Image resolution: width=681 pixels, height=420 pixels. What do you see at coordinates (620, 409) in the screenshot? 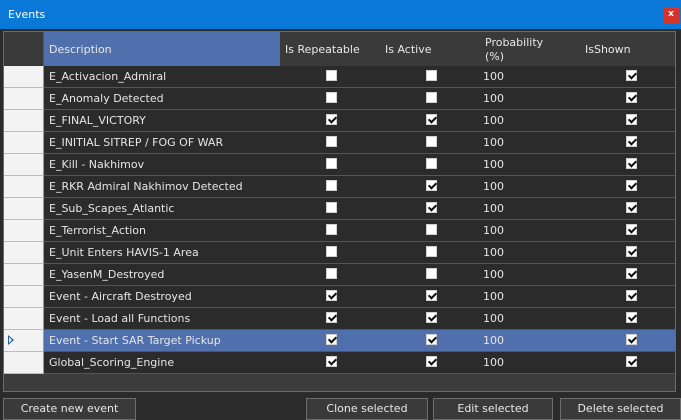
I see `delete-selected-button: Delete selected` at bounding box center [620, 409].